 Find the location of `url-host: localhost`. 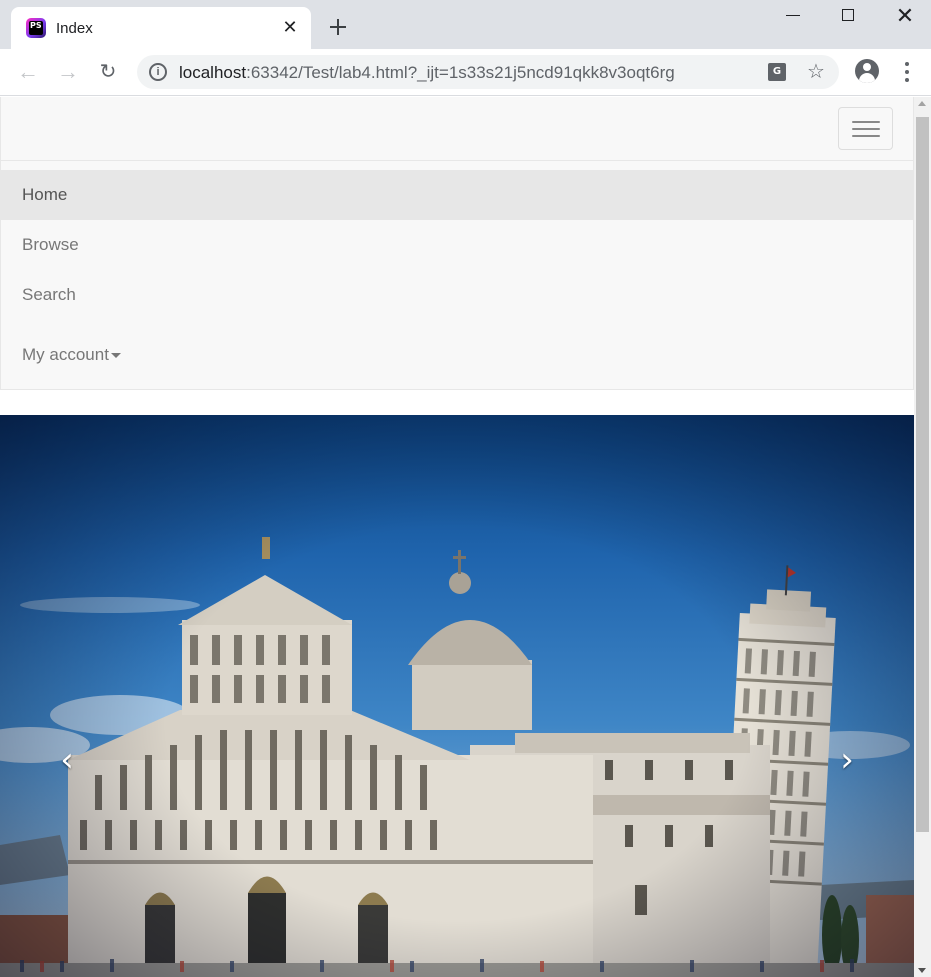

url-host: localhost is located at coordinates (213, 72).